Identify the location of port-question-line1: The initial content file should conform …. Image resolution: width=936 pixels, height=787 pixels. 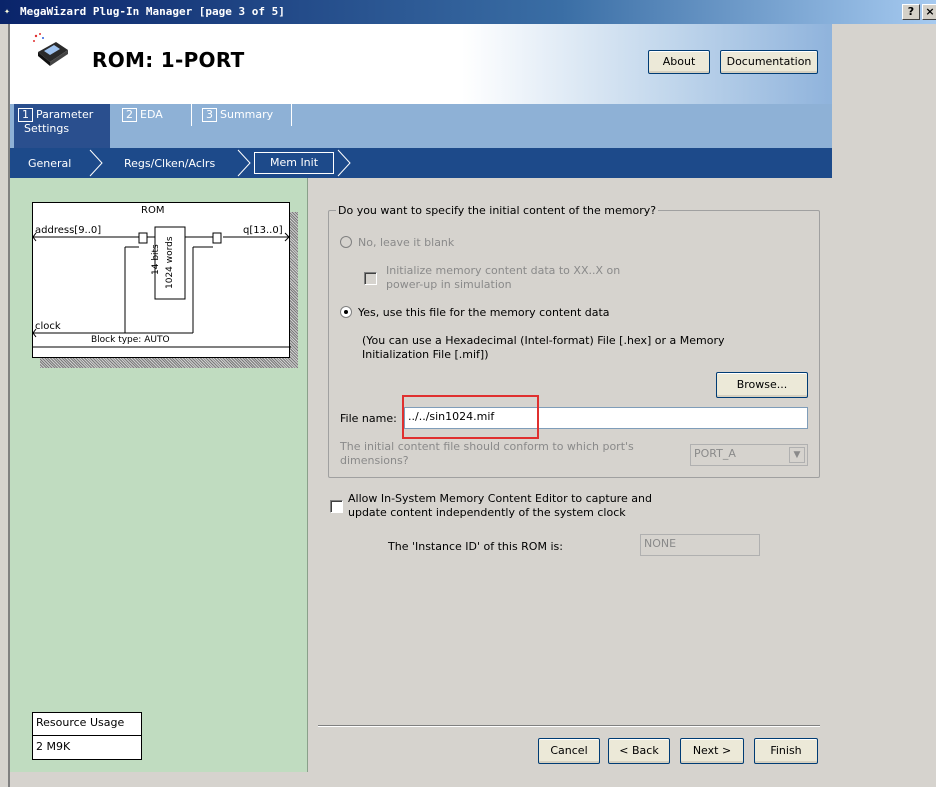
(487, 446).